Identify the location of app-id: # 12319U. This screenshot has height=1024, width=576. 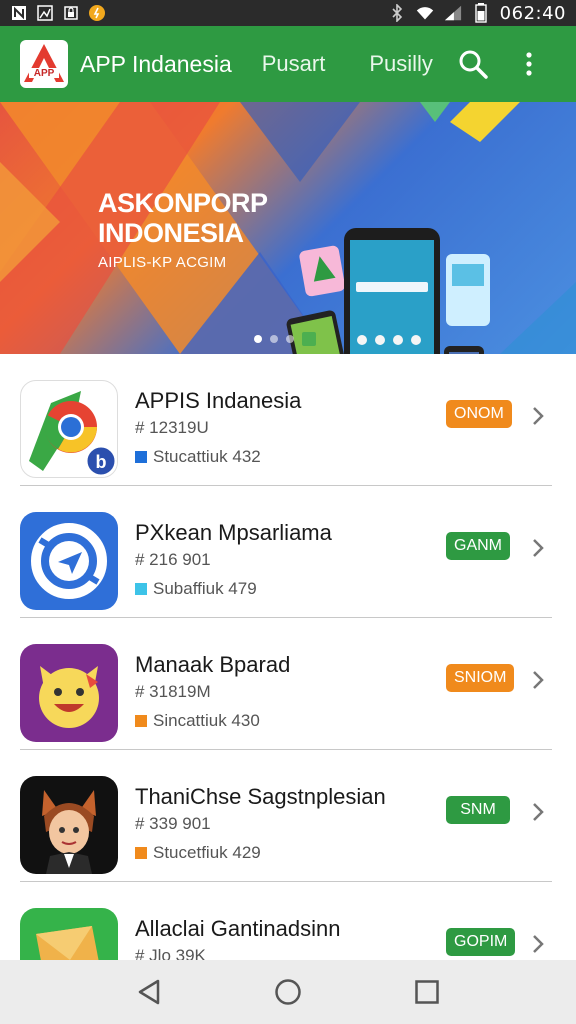
(172, 427).